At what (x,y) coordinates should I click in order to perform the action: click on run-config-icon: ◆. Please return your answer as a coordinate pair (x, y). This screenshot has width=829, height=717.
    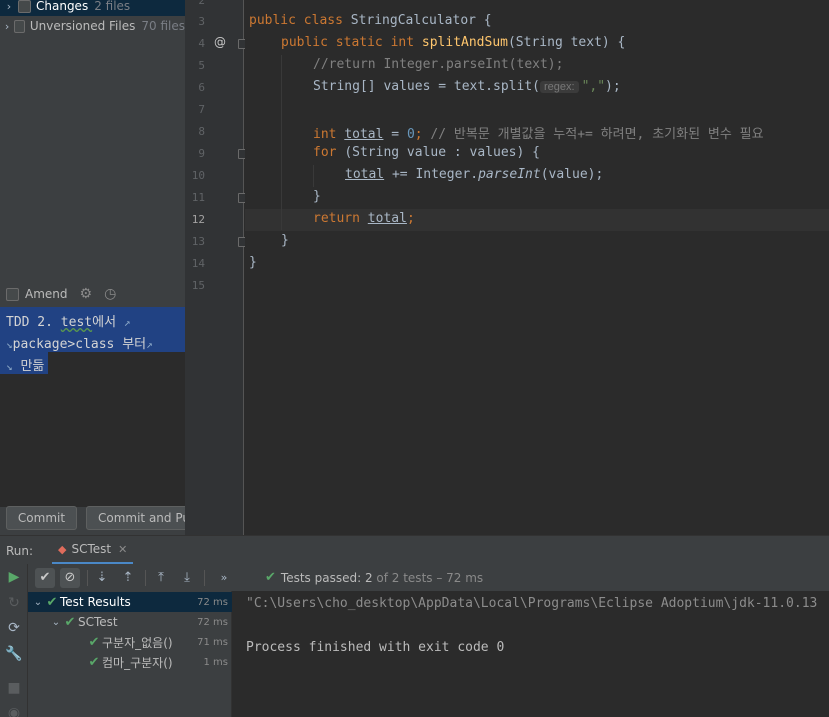
    Looking at the image, I should click on (62, 549).